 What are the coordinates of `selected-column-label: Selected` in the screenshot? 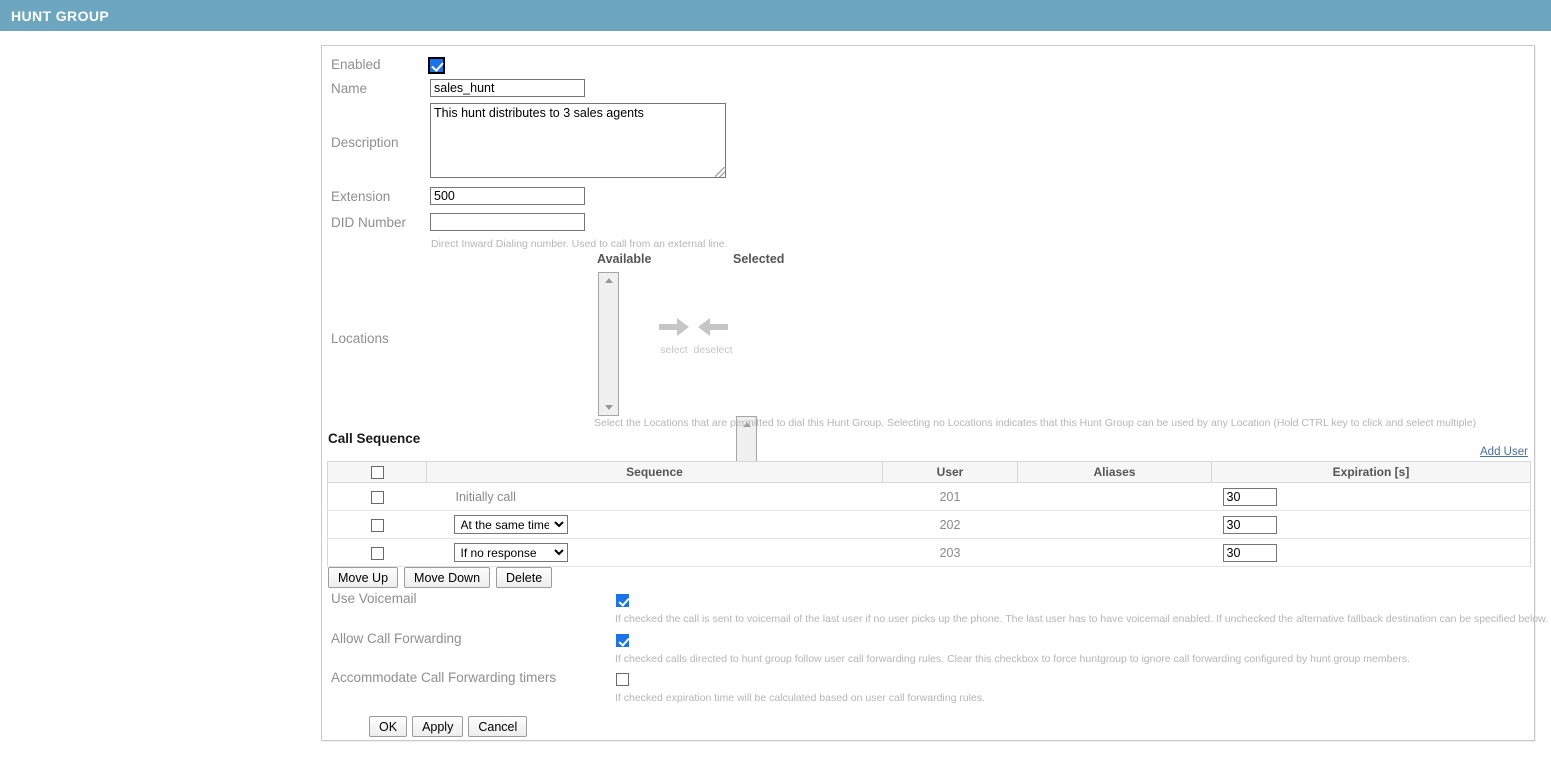 It's located at (759, 259).